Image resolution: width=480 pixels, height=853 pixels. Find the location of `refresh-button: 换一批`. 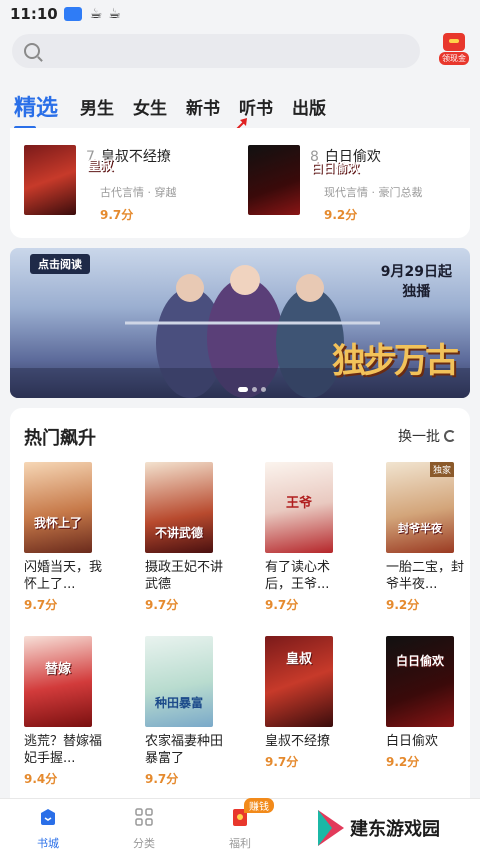

refresh-button: 换一批 is located at coordinates (427, 436).